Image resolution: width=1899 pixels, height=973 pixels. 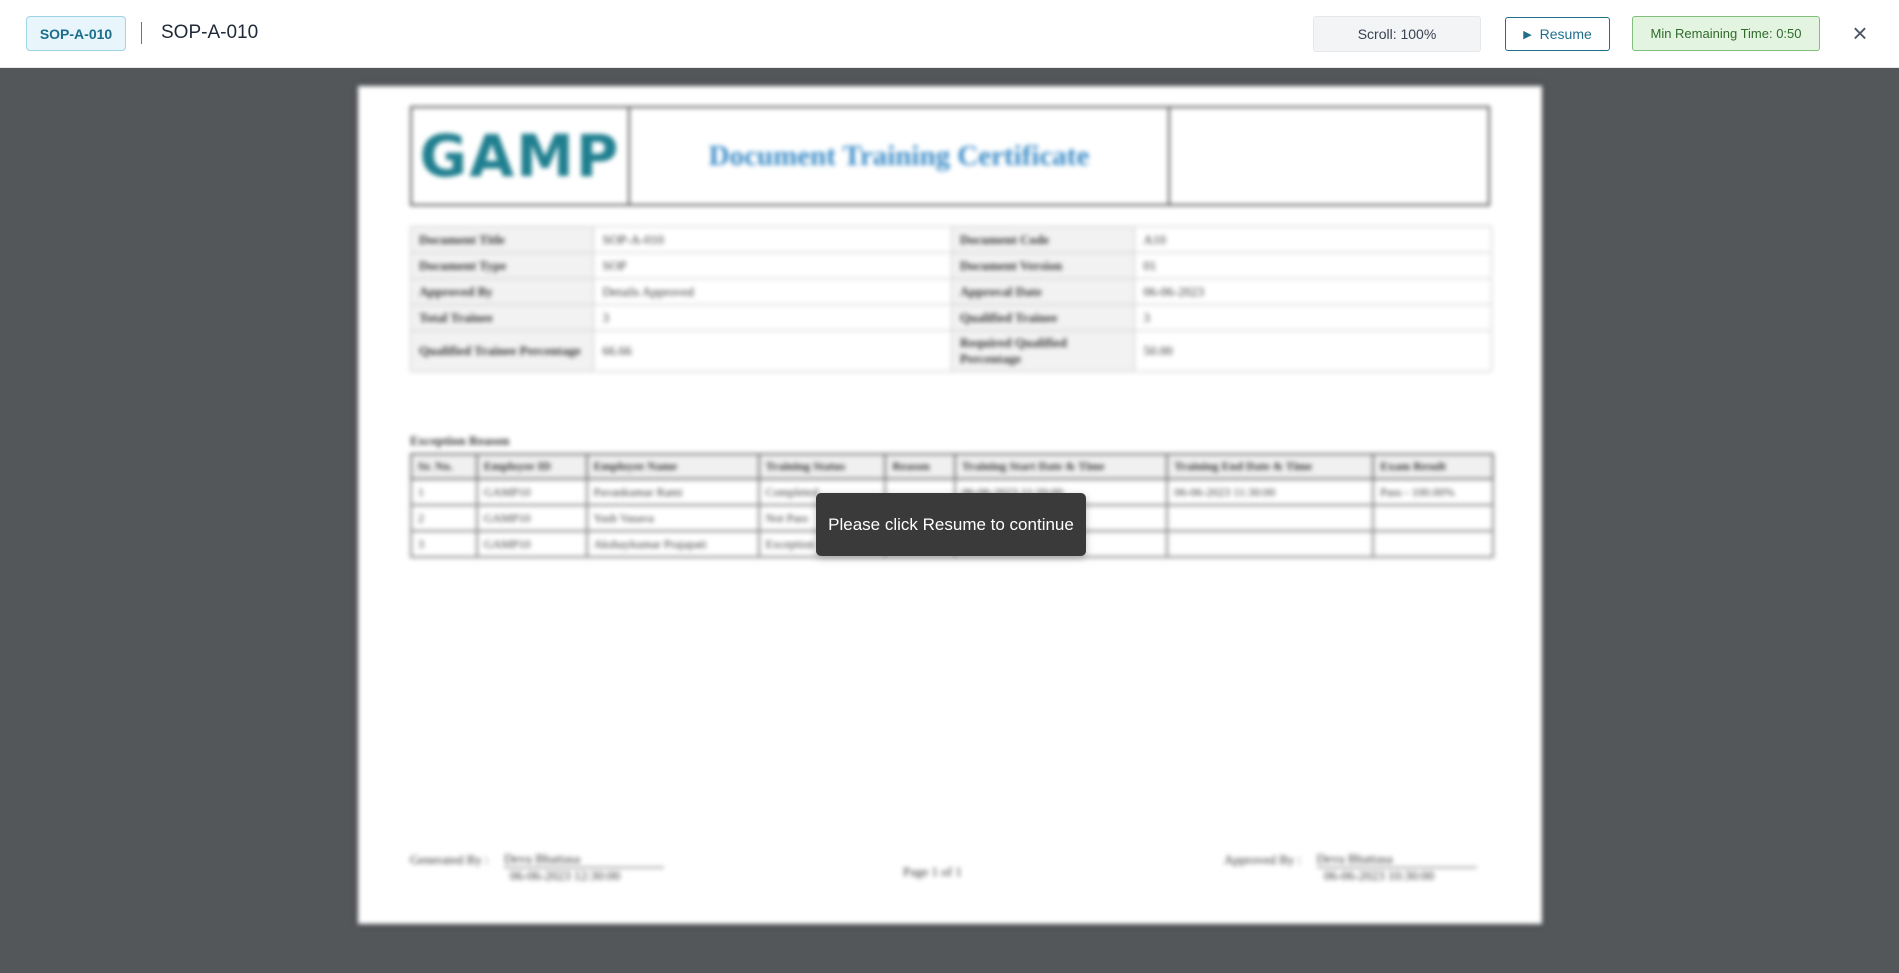 I want to click on exception-cell: Yash Vasava, so click(x=672, y=518).